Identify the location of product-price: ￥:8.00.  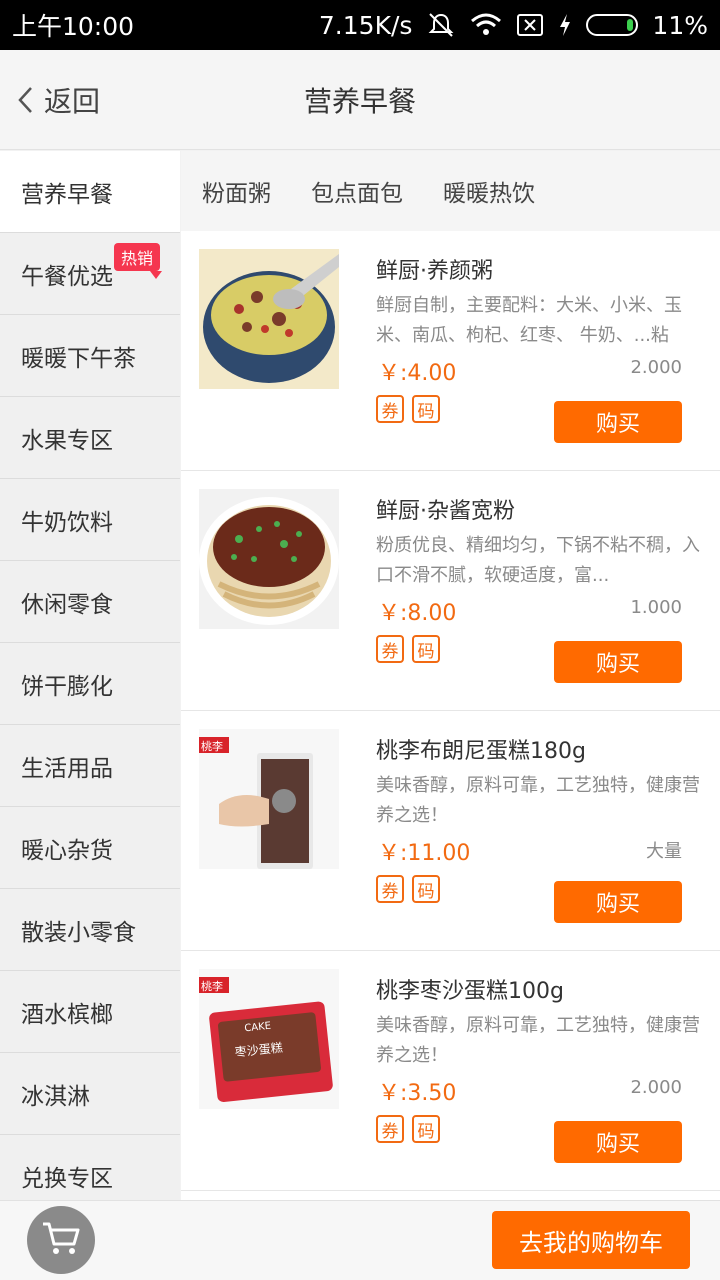
(417, 613).